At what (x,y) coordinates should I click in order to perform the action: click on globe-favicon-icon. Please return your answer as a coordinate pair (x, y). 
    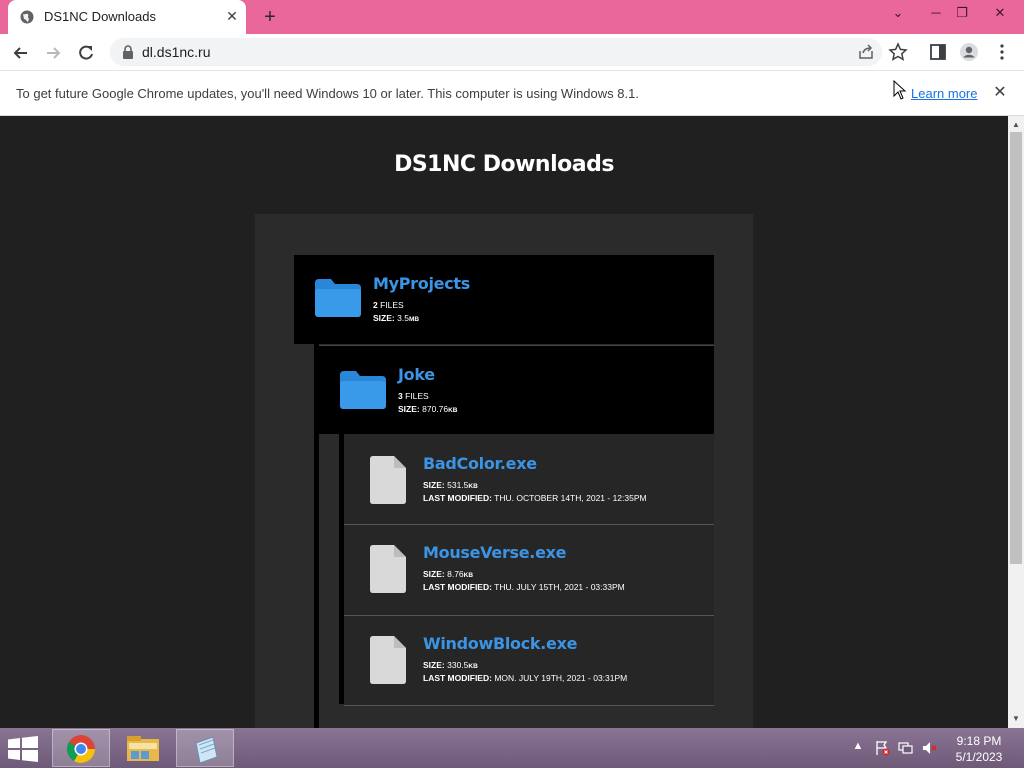
    Looking at the image, I should click on (27, 17).